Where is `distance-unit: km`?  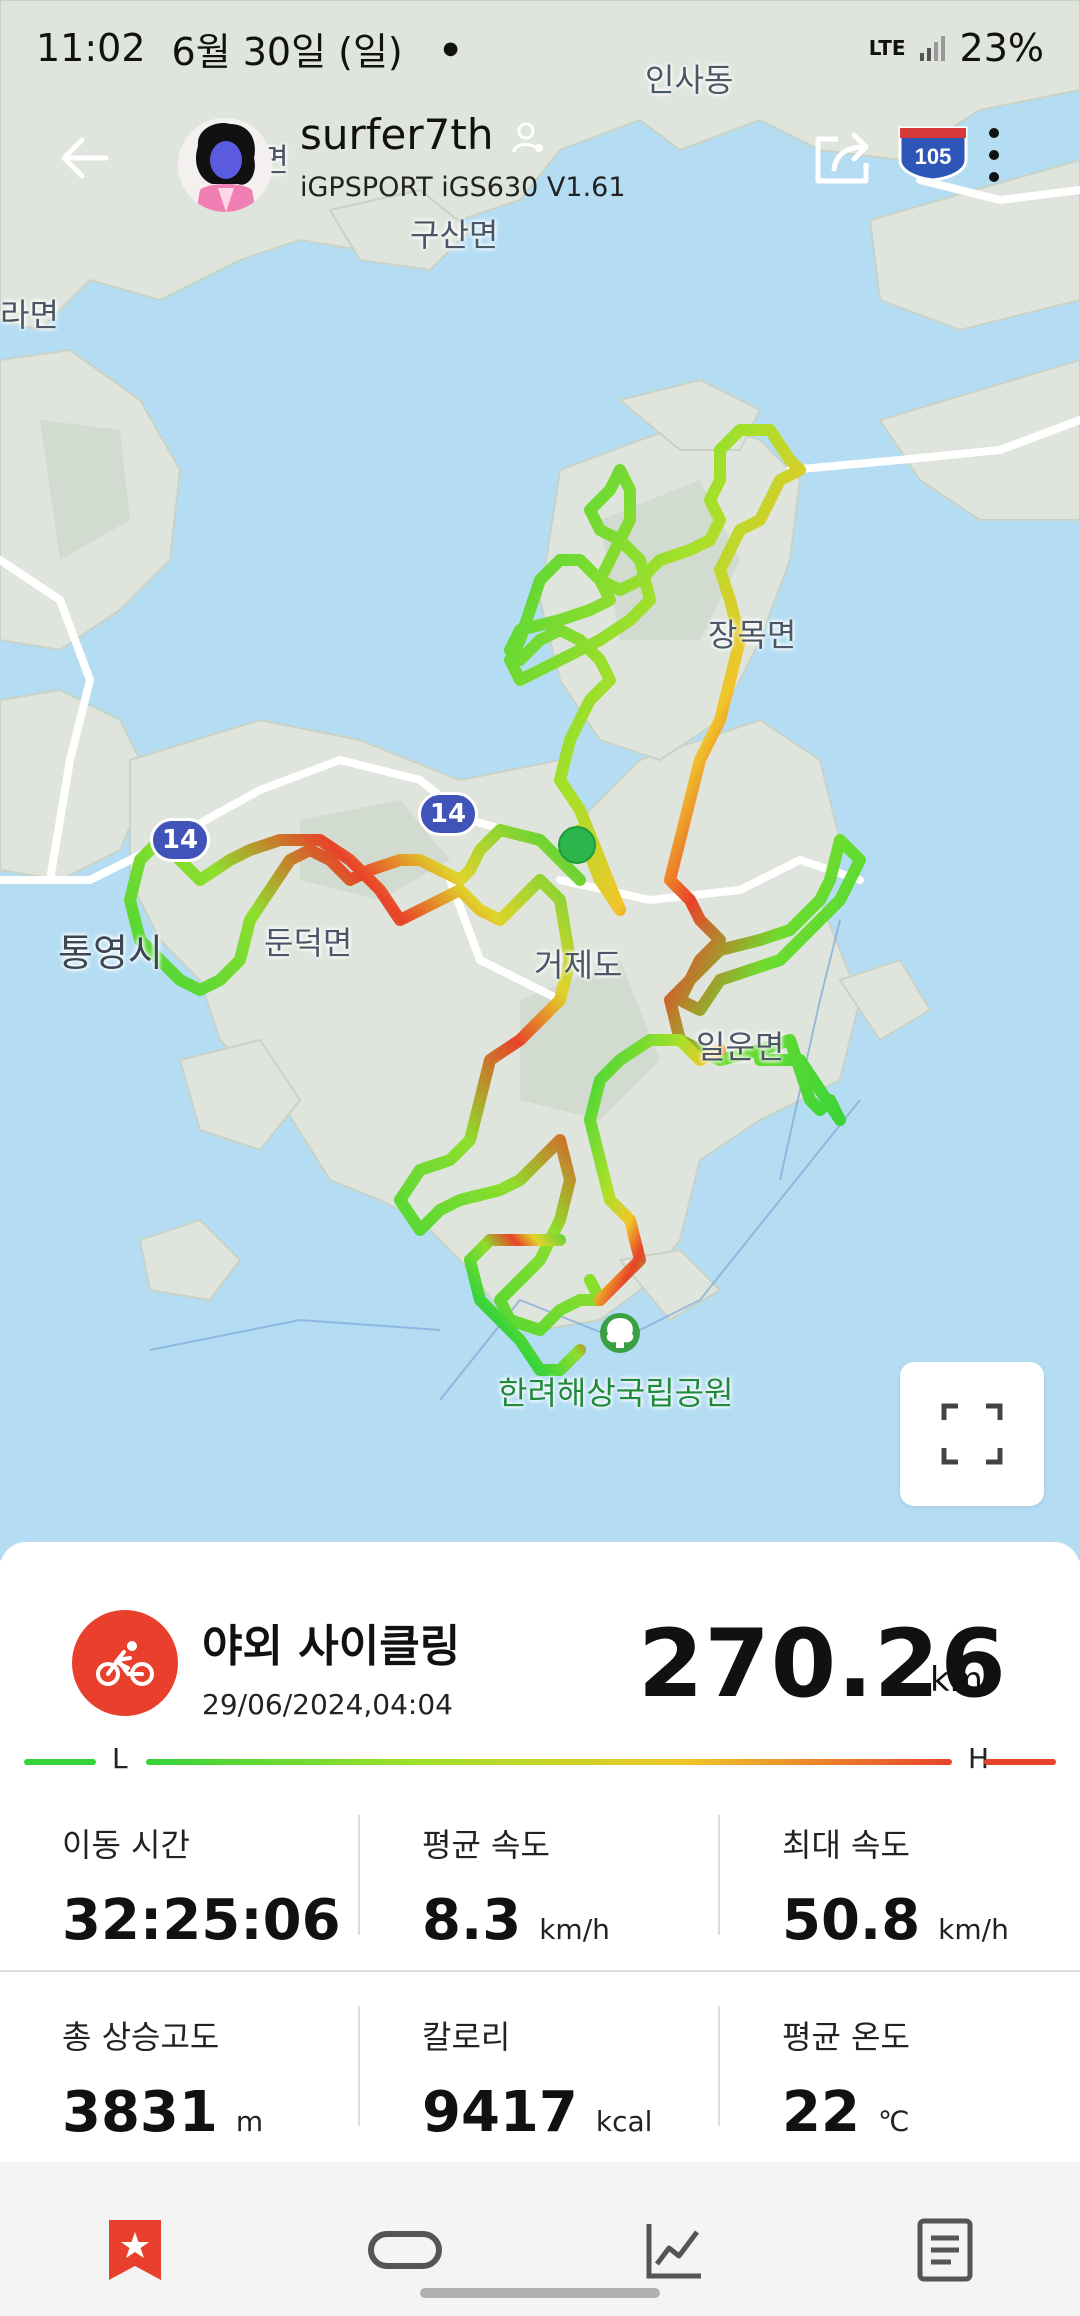 distance-unit: km is located at coordinates (956, 1680).